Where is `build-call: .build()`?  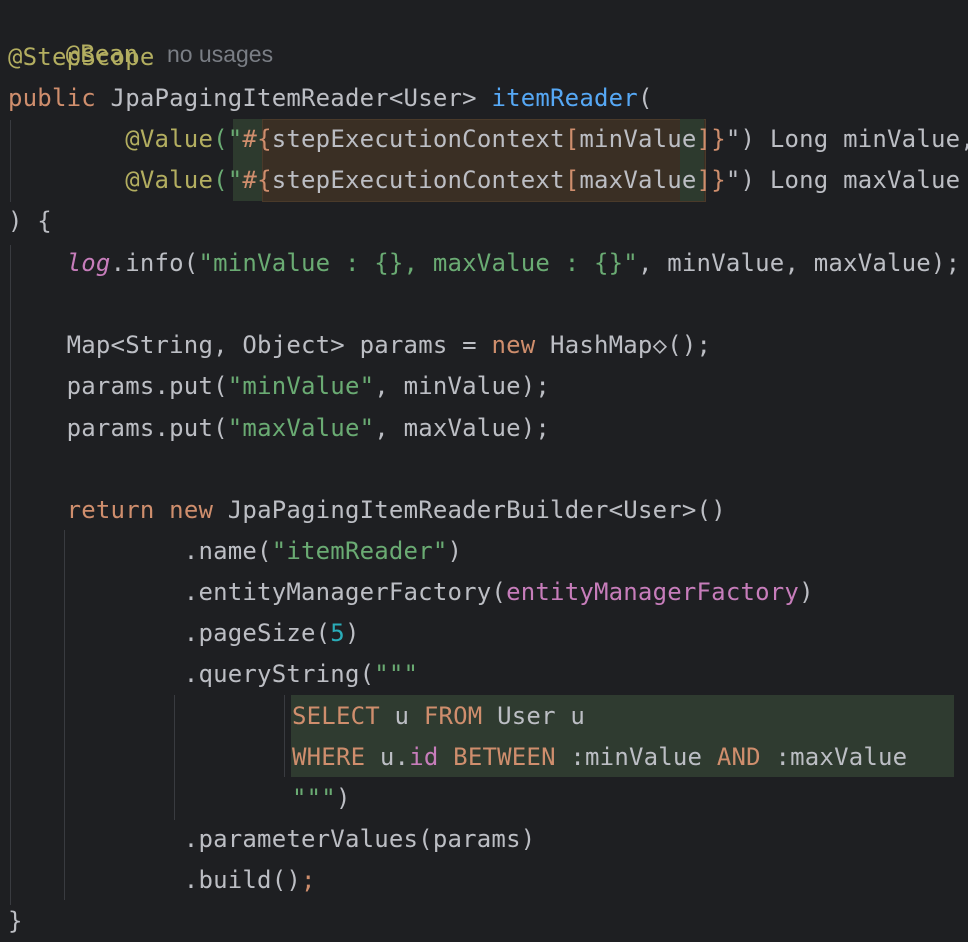
build-call: .build() is located at coordinates (242, 880).